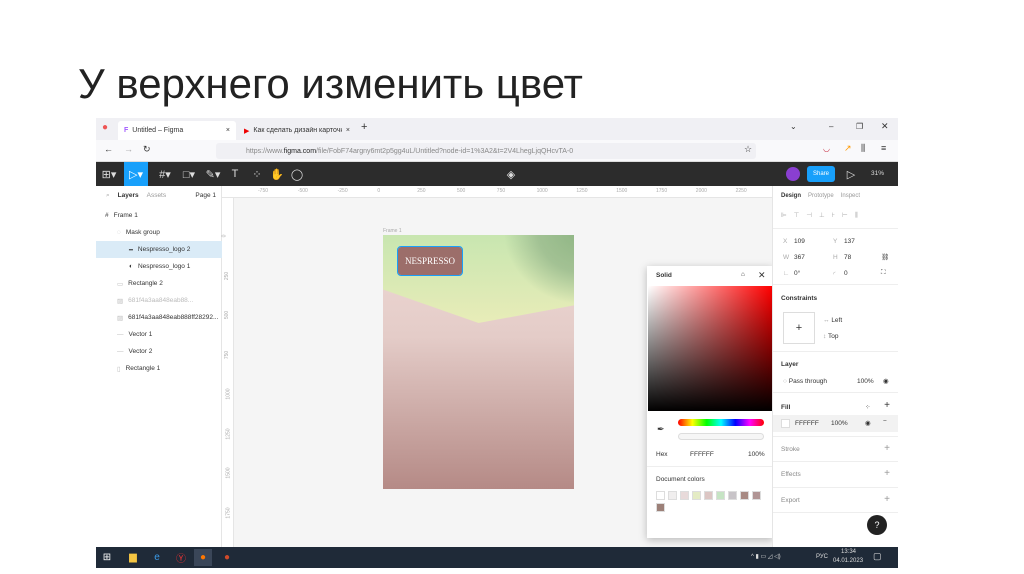  Describe the element at coordinates (821, 196) in the screenshot. I see `tab-prototype: Prototype` at that location.